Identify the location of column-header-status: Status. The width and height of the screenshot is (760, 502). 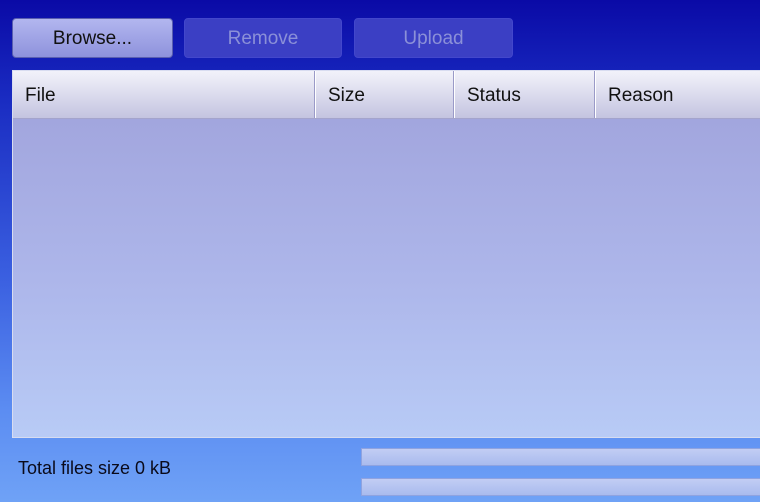
(524, 94).